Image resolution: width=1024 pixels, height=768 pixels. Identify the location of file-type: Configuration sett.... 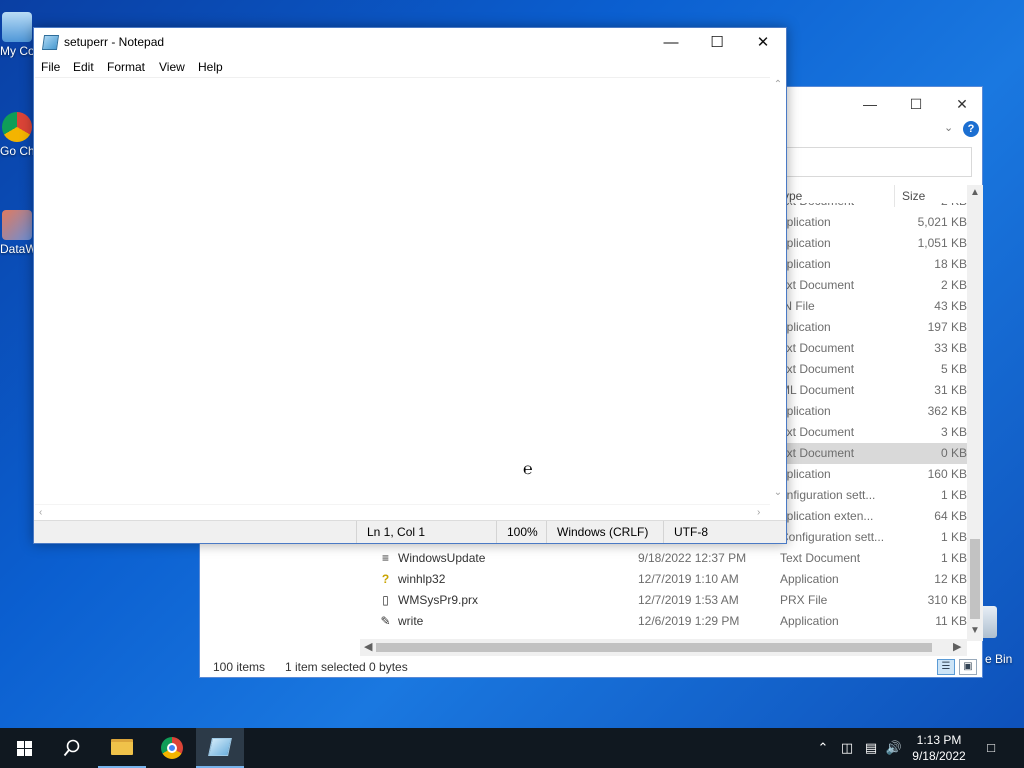
(832, 537).